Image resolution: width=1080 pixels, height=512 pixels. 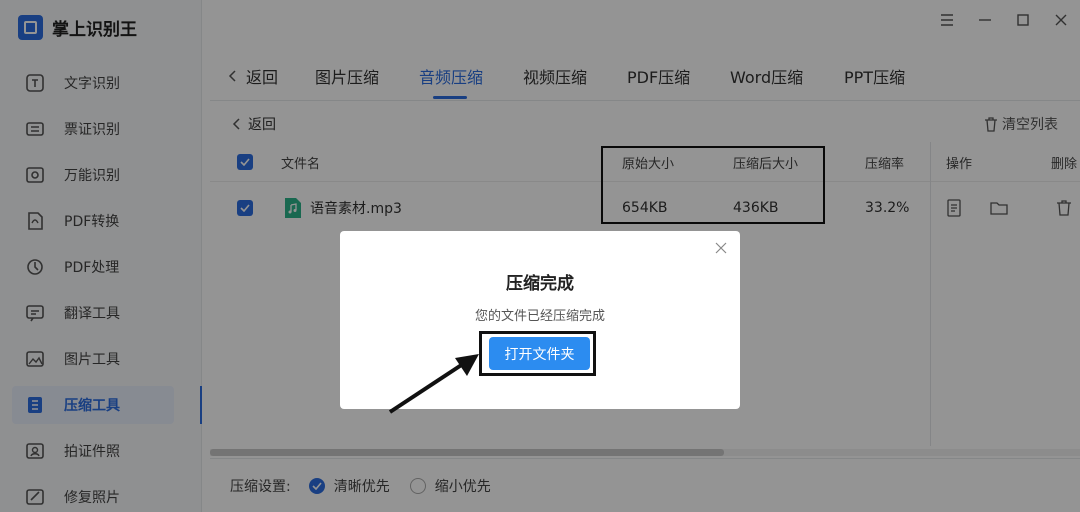 What do you see at coordinates (433, 384) in the screenshot?
I see `annotation-arrow-icon` at bounding box center [433, 384].